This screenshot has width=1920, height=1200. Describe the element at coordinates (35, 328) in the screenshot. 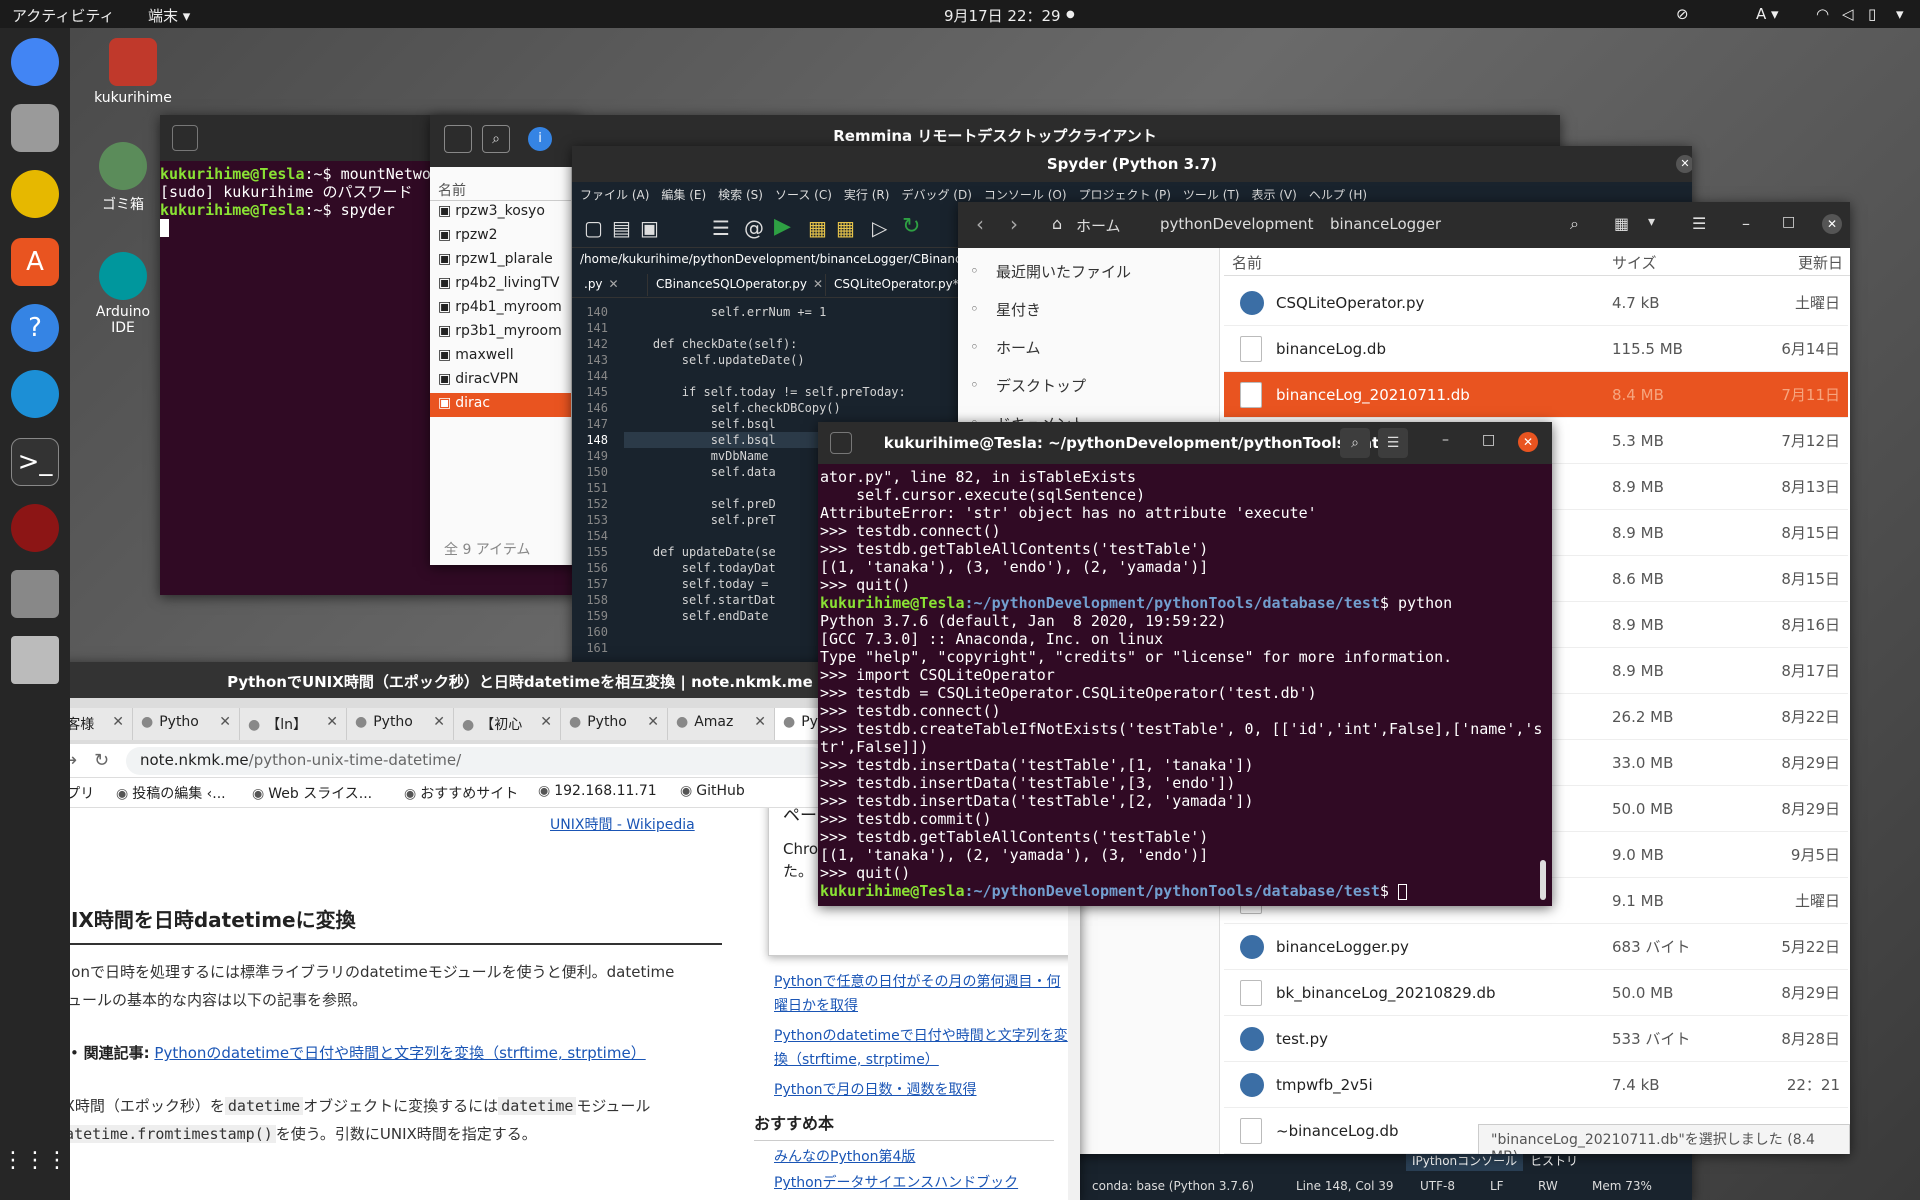

I see `help-icon: ?` at that location.